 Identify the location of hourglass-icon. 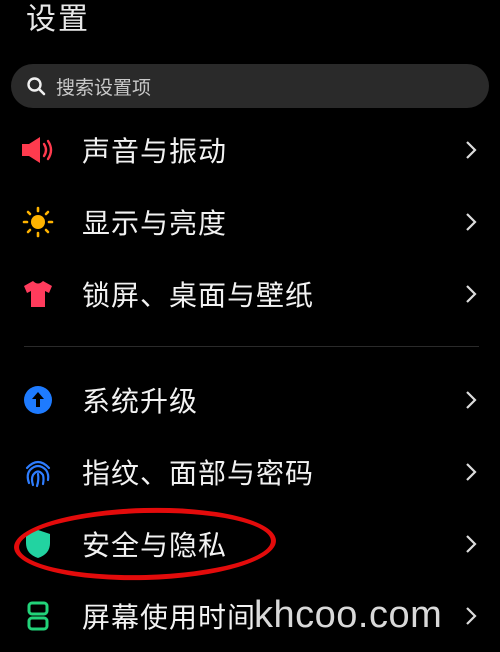
(38, 616).